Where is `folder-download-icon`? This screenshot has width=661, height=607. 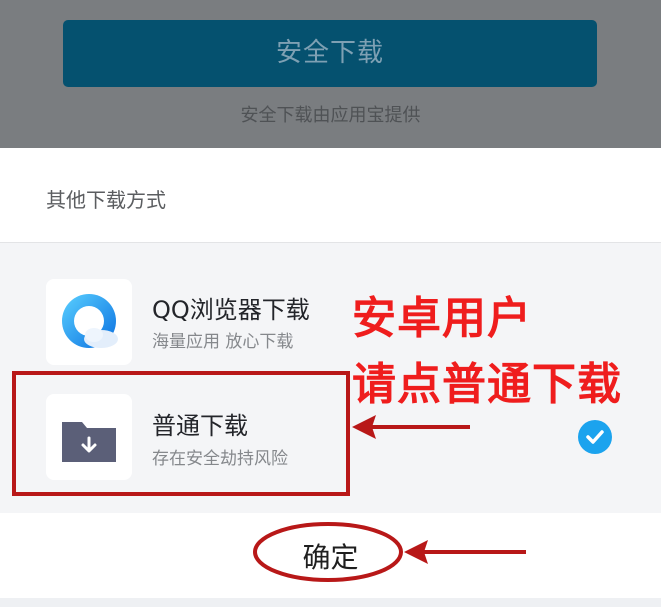
folder-download-icon is located at coordinates (89, 437).